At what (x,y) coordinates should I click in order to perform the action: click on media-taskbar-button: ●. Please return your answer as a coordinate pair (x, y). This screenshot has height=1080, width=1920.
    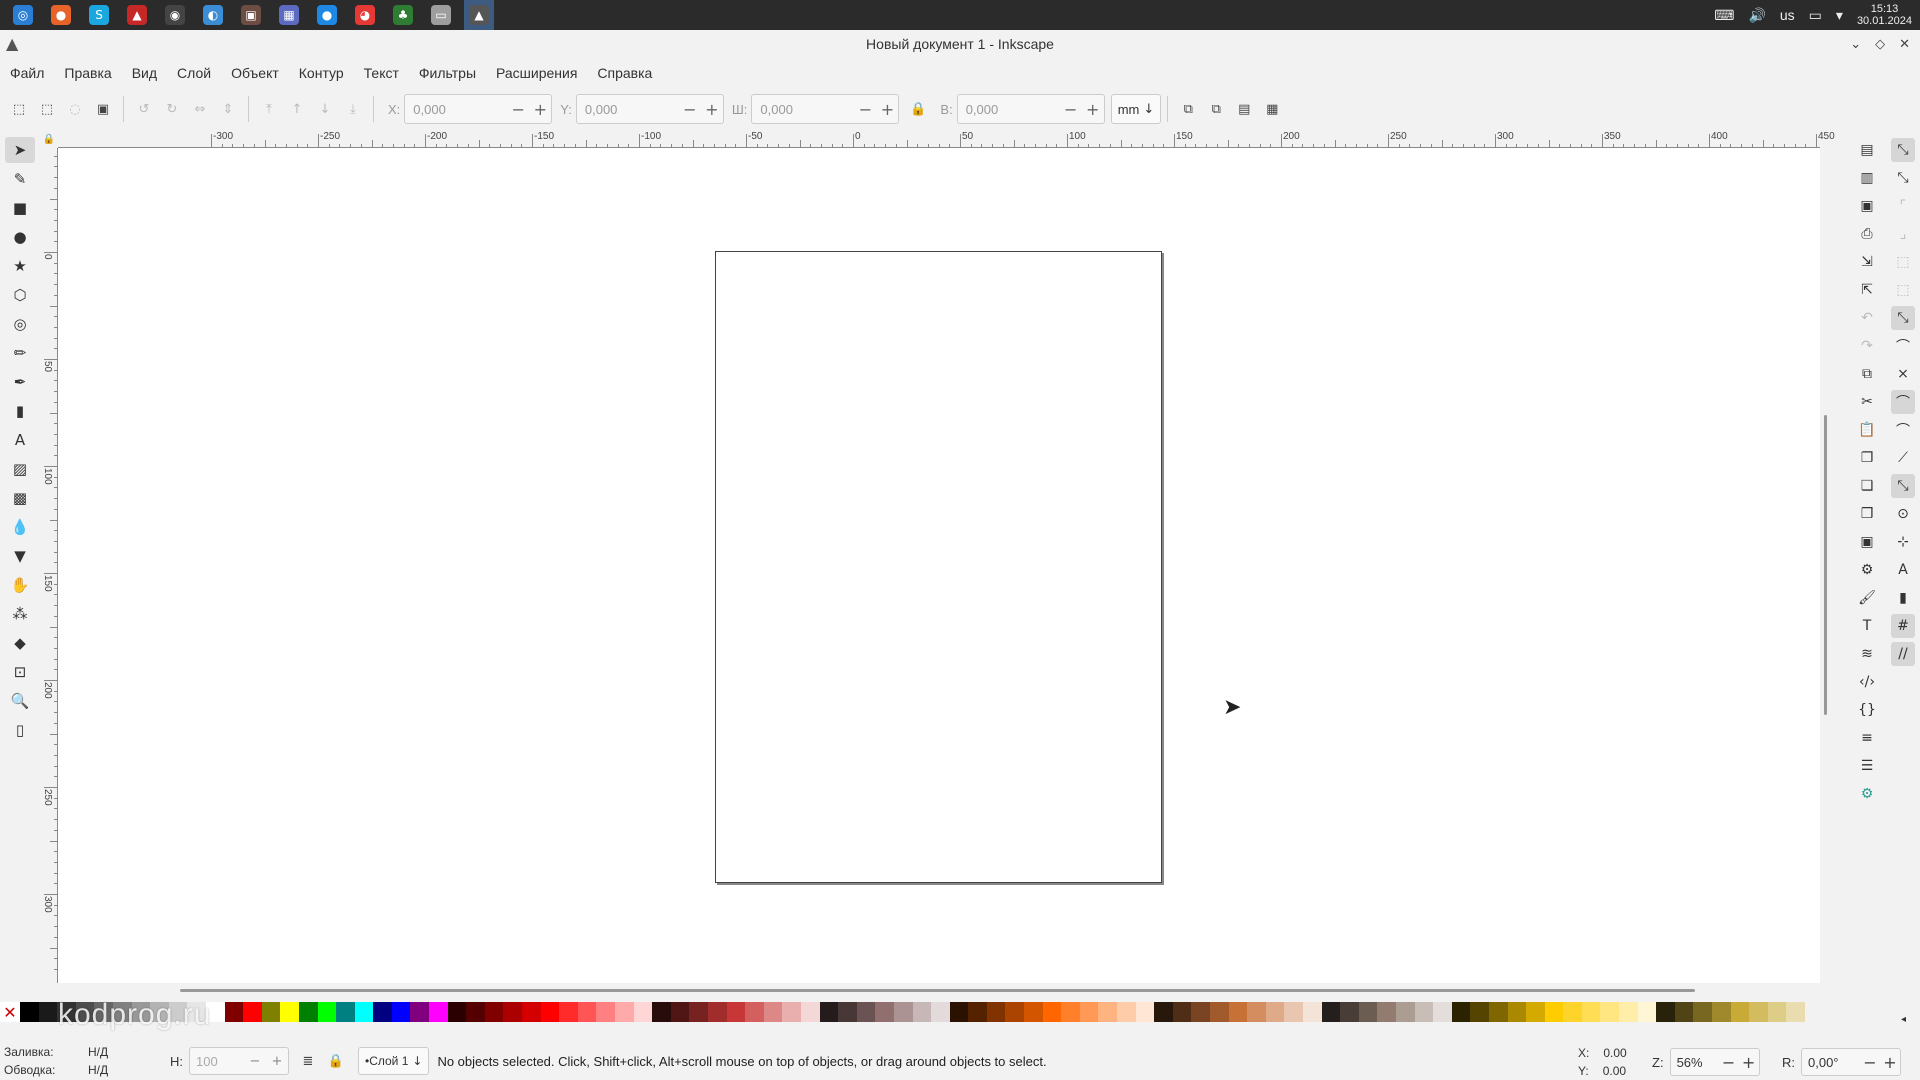
    Looking at the image, I should click on (327, 15).